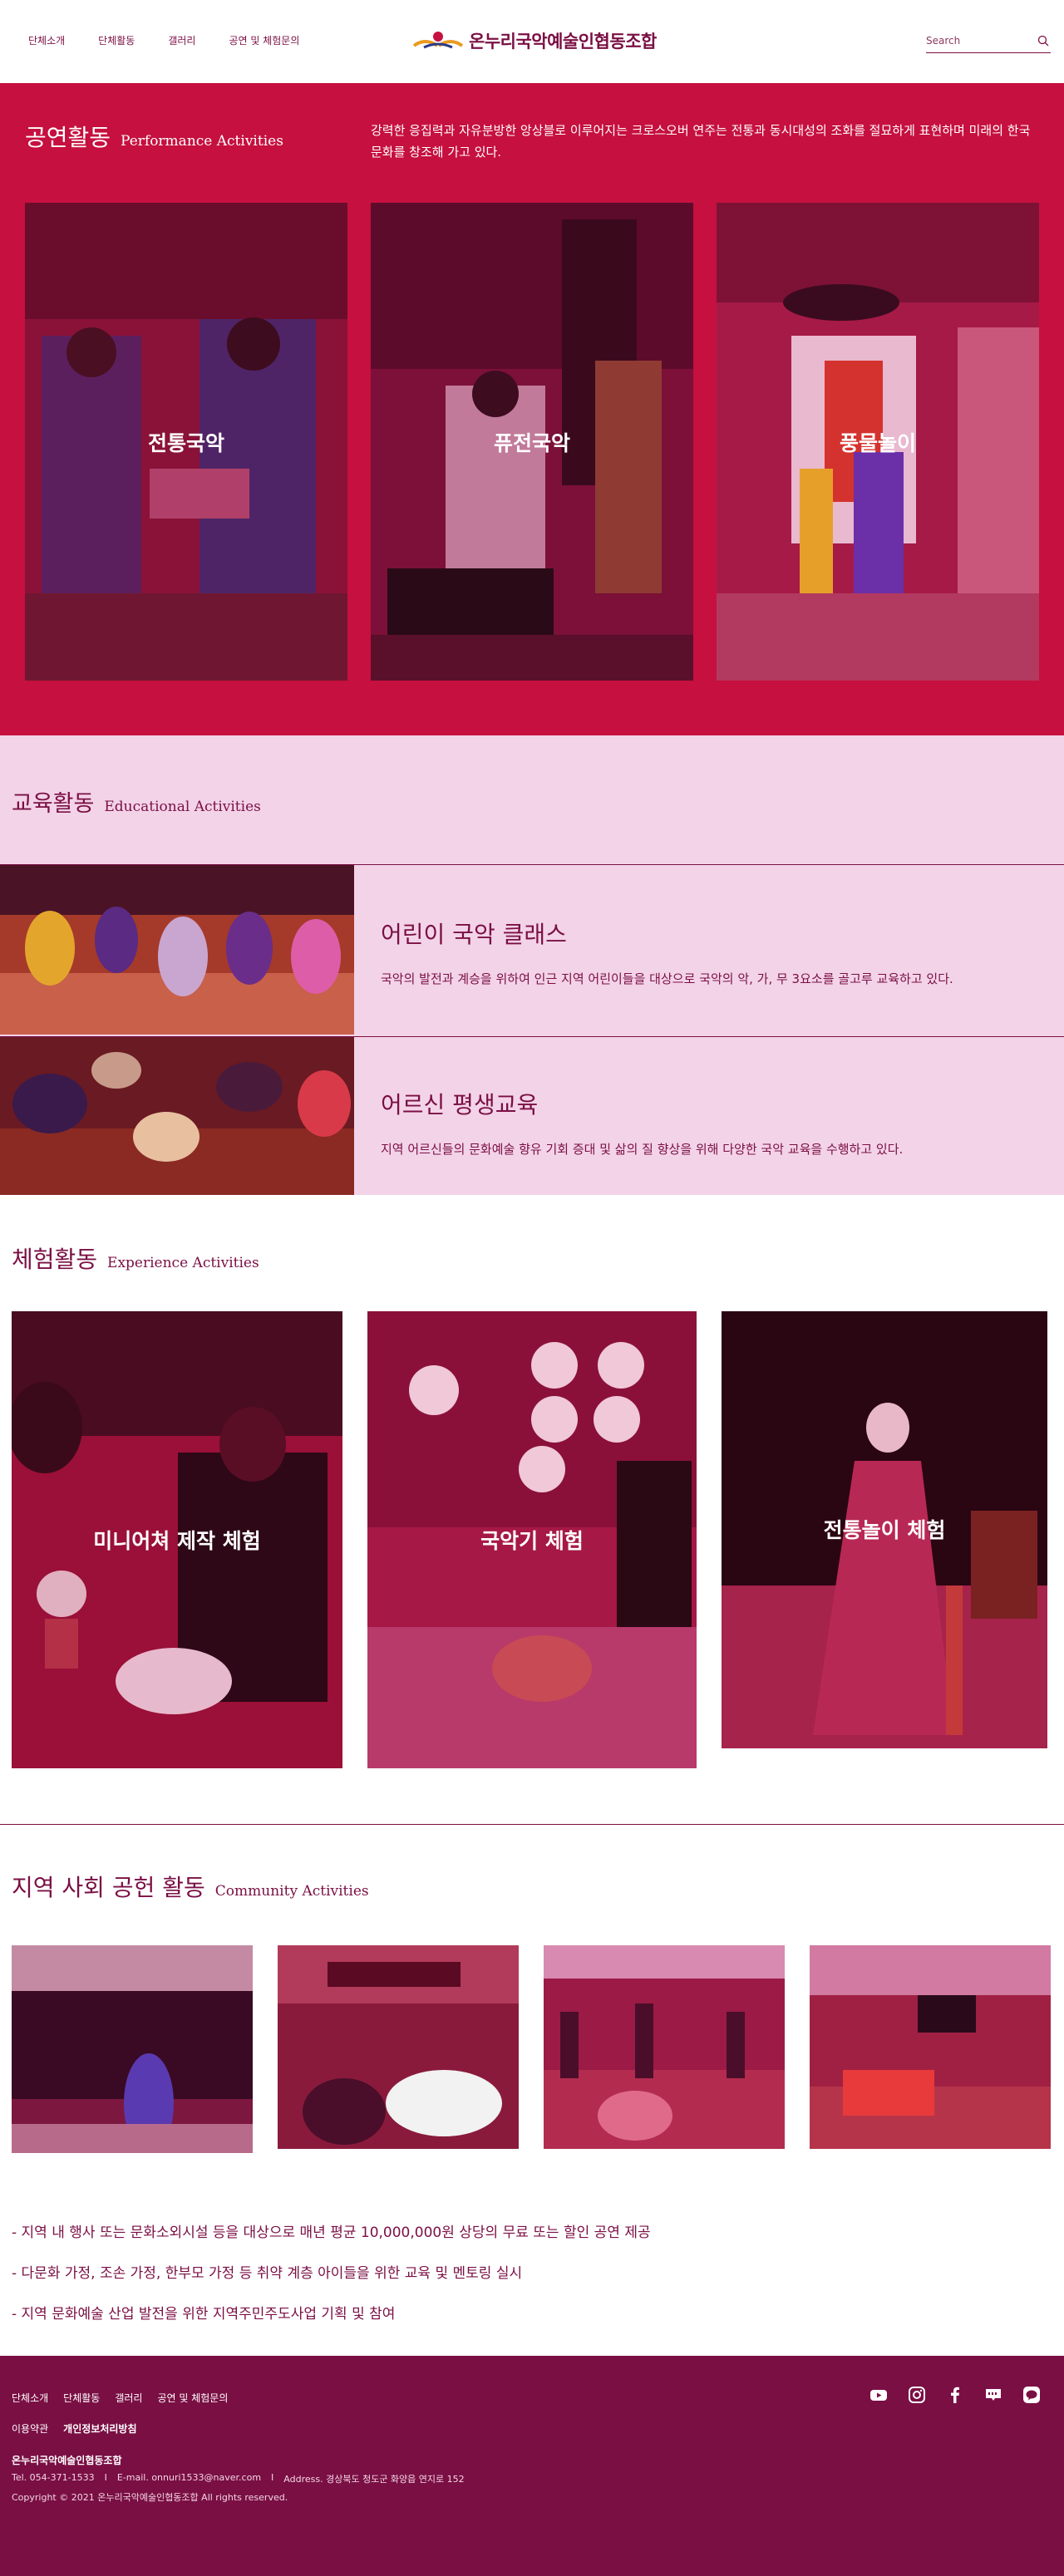 The height and width of the screenshot is (2576, 1064). I want to click on footer-nav-inquiry: 공연 및 체험문의, so click(192, 2398).